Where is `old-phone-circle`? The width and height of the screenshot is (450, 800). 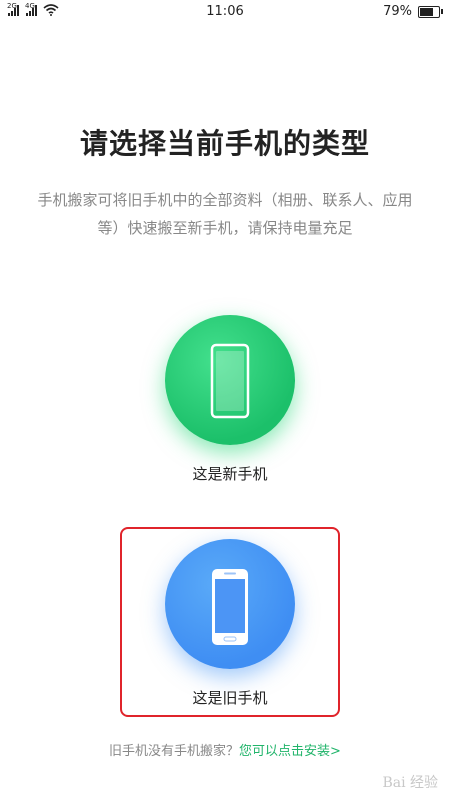
old-phone-circle is located at coordinates (230, 604).